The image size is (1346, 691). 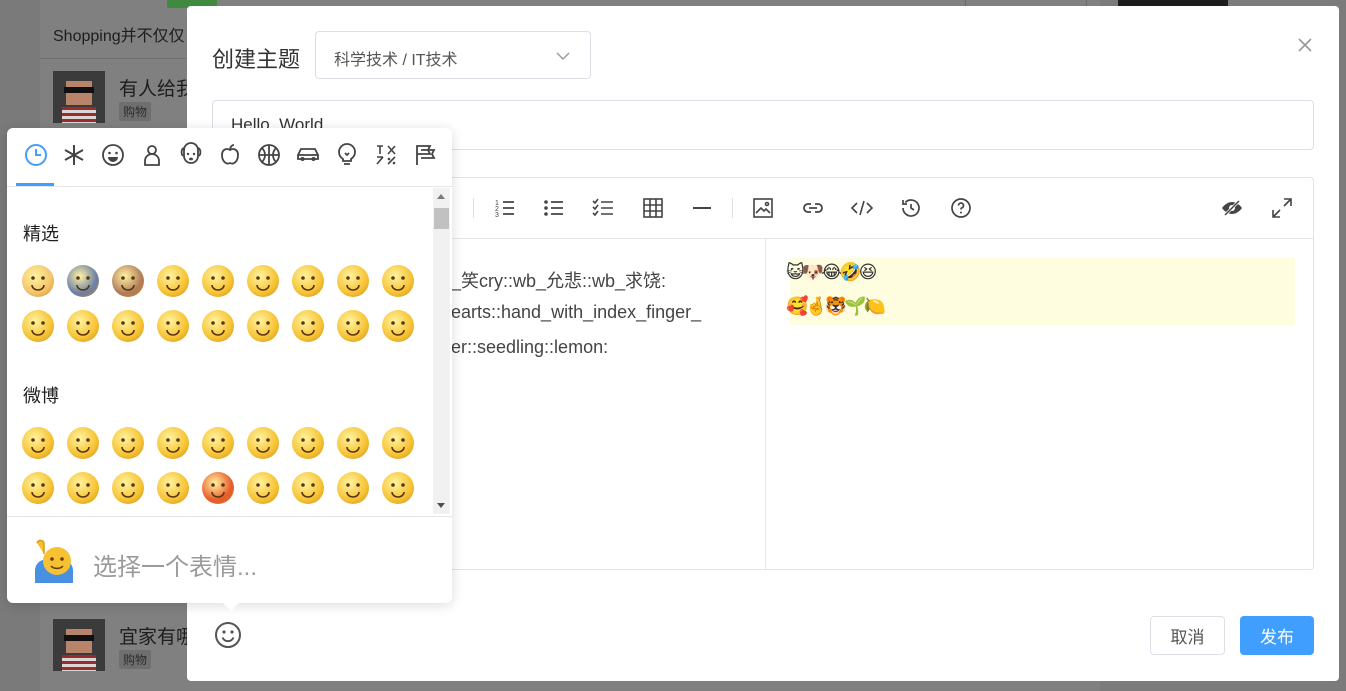 What do you see at coordinates (347, 155) in the screenshot?
I see `objects-icon` at bounding box center [347, 155].